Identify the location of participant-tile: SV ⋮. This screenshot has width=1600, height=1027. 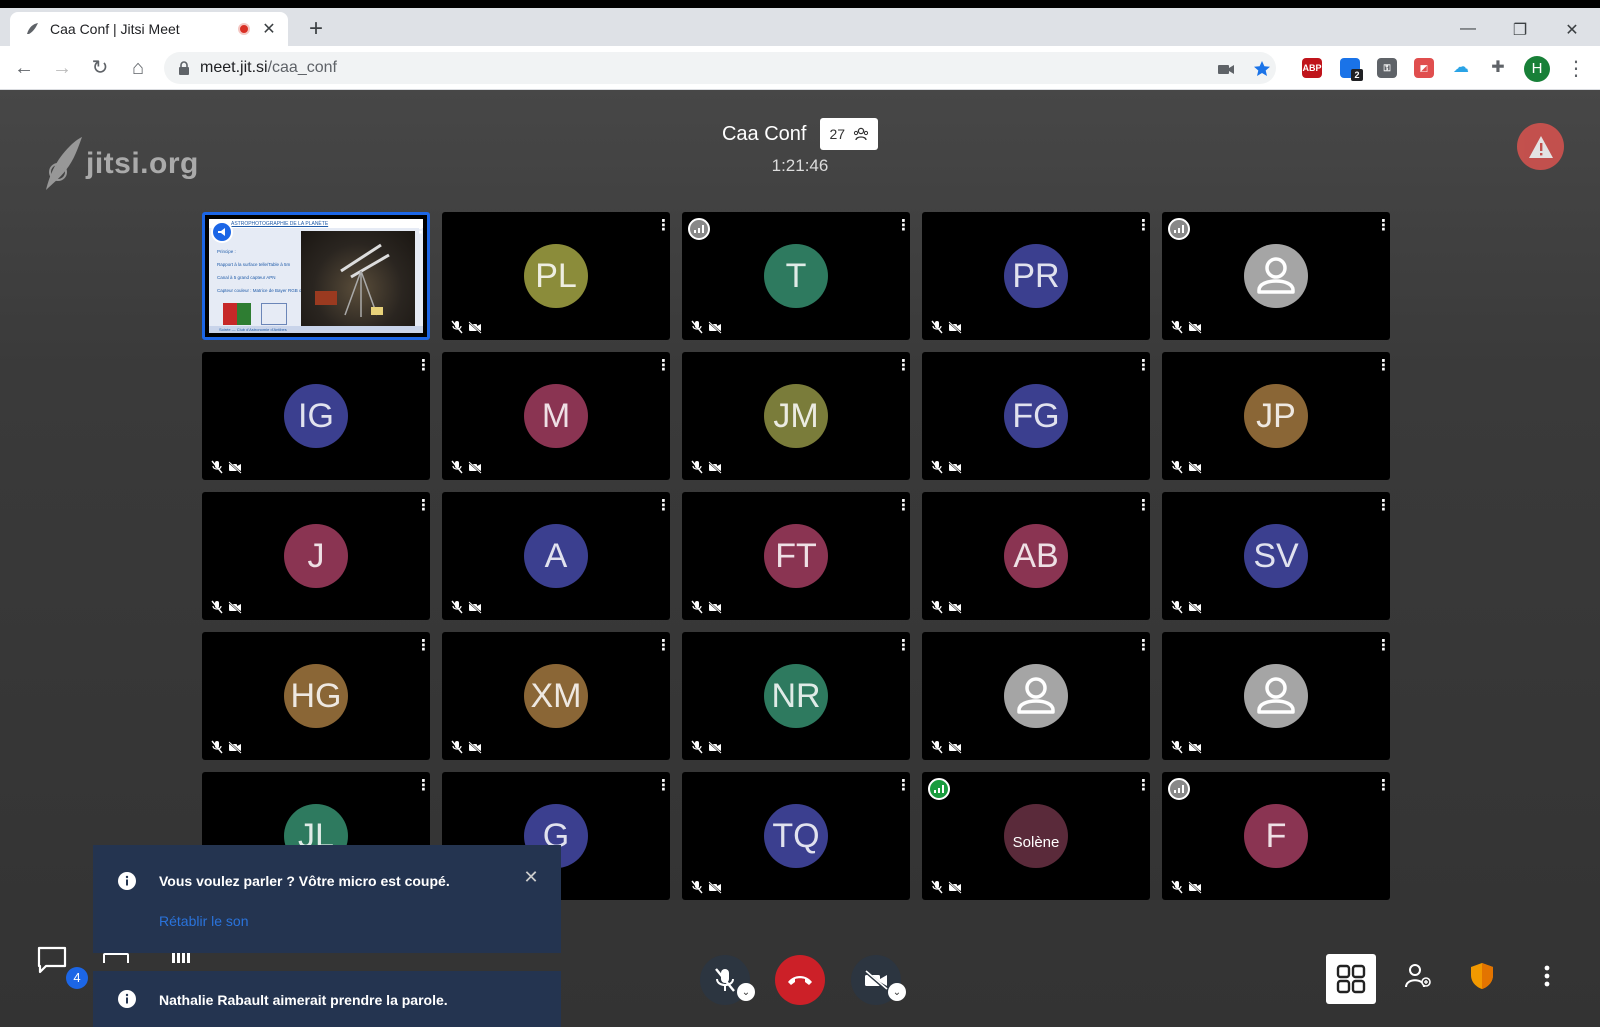
(1276, 556).